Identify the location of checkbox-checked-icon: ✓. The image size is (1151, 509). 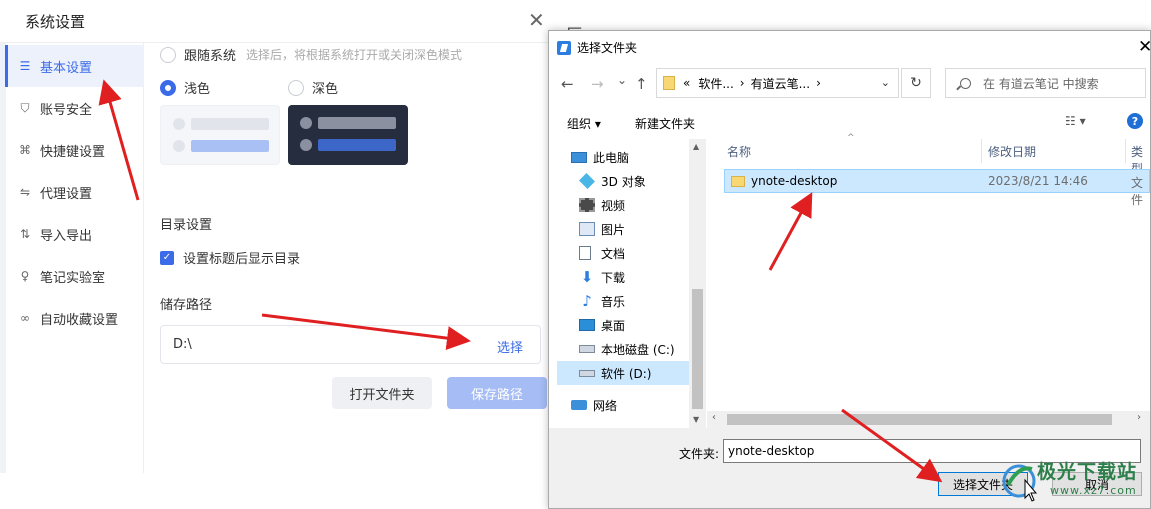
(167, 257).